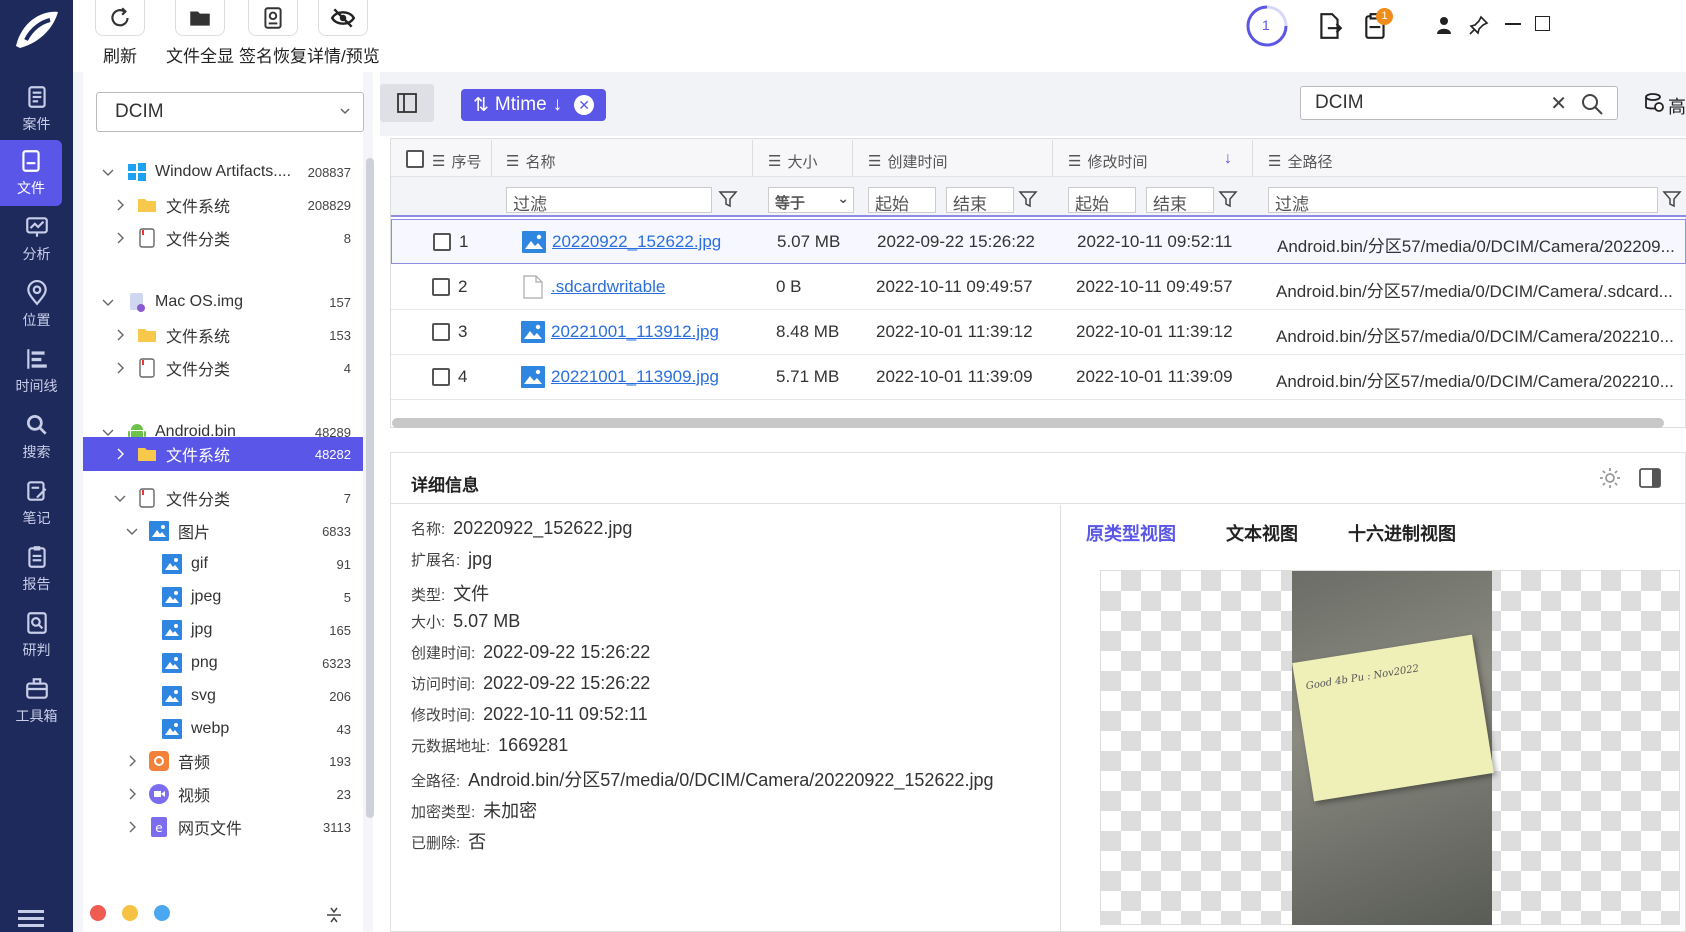 The height and width of the screenshot is (932, 1686). Describe the element at coordinates (334, 915) in the screenshot. I see `collapse-icon` at that location.